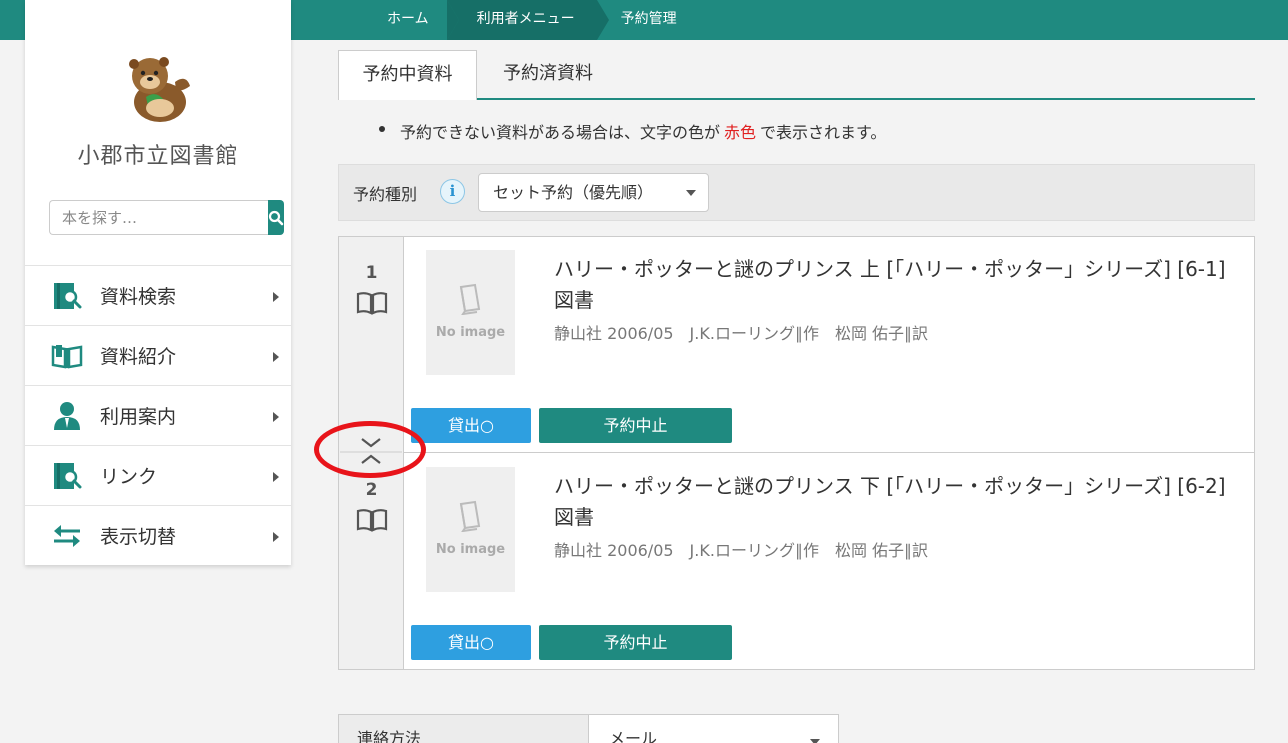  What do you see at coordinates (138, 537) in the screenshot?
I see `sidebar-item-label: 表示切替` at bounding box center [138, 537].